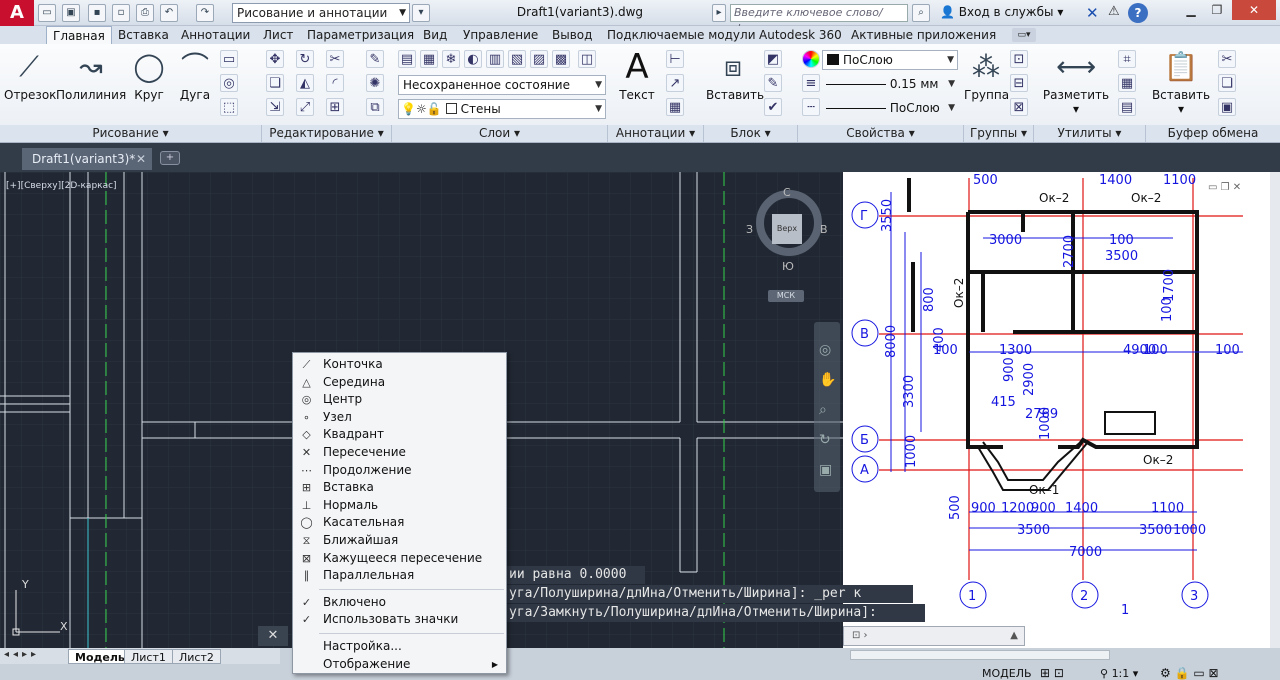 The image size is (1280, 680). I want to click on block-panel-footer: Блок ▾, so click(751, 133).